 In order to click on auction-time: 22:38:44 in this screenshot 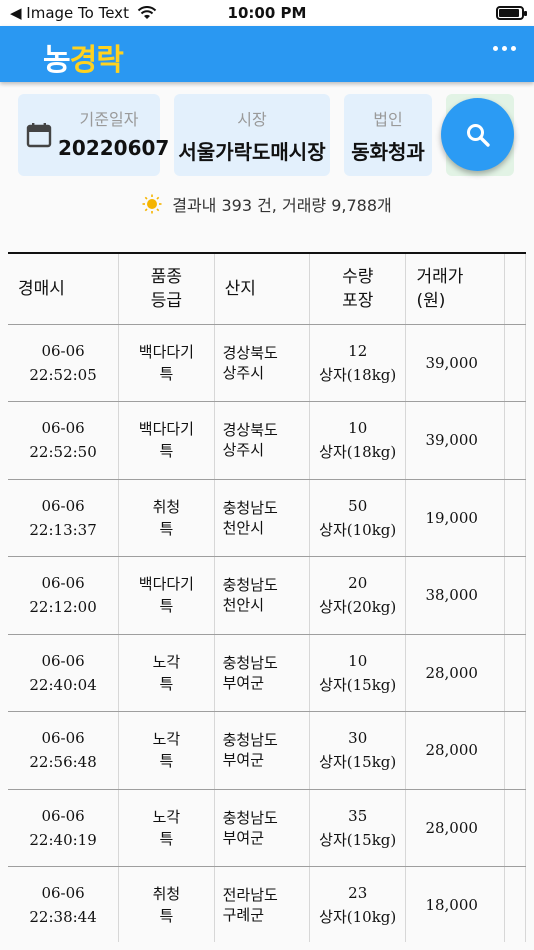, I will do `click(63, 917)`.